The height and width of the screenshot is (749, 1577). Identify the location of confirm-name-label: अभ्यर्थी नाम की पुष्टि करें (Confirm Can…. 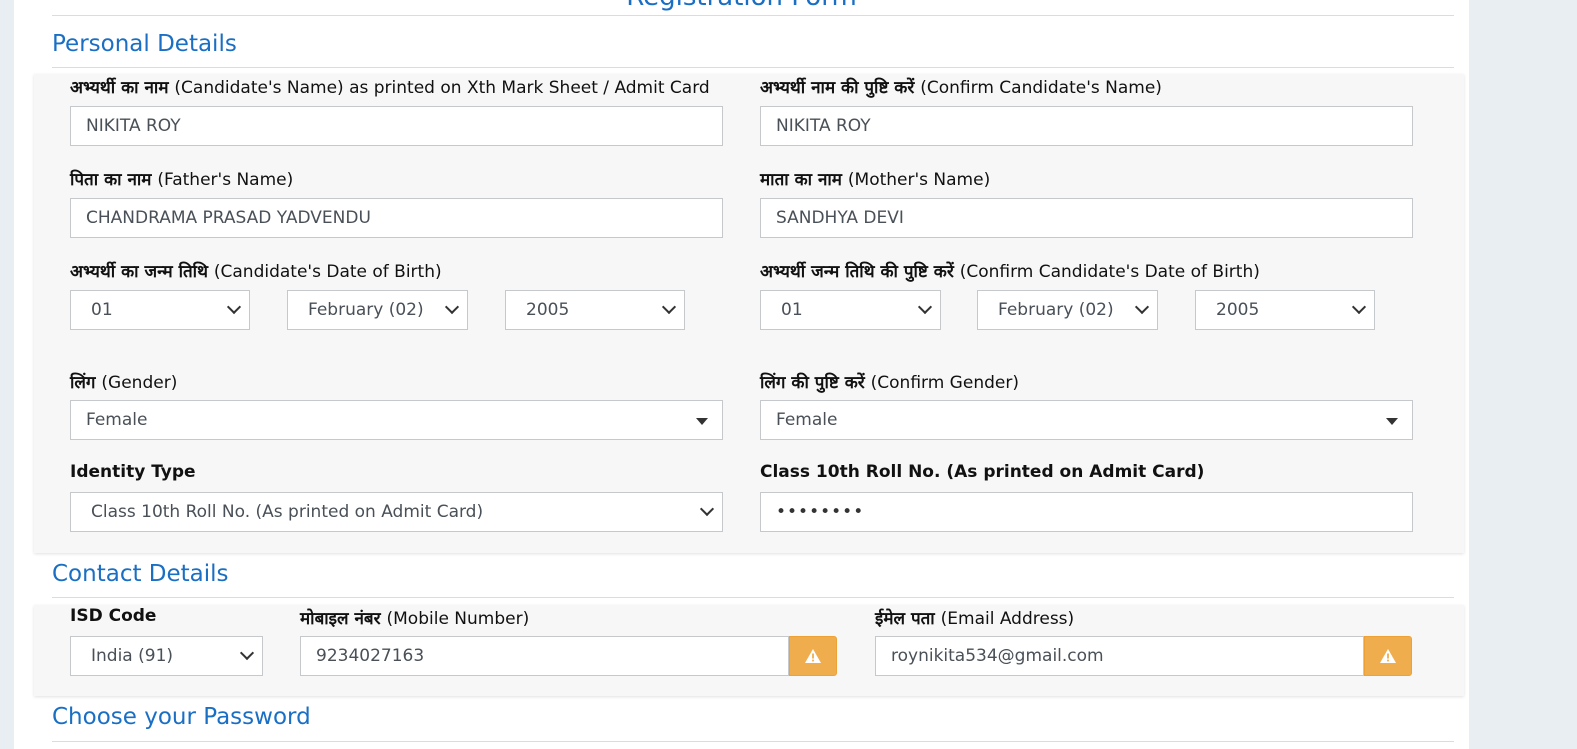
(961, 88).